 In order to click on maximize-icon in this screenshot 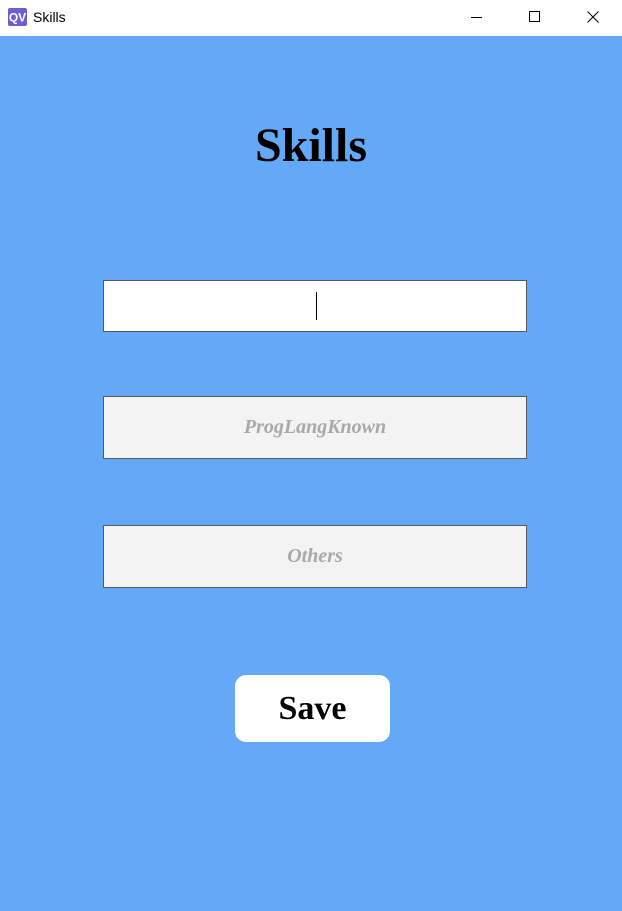, I will do `click(534, 16)`.